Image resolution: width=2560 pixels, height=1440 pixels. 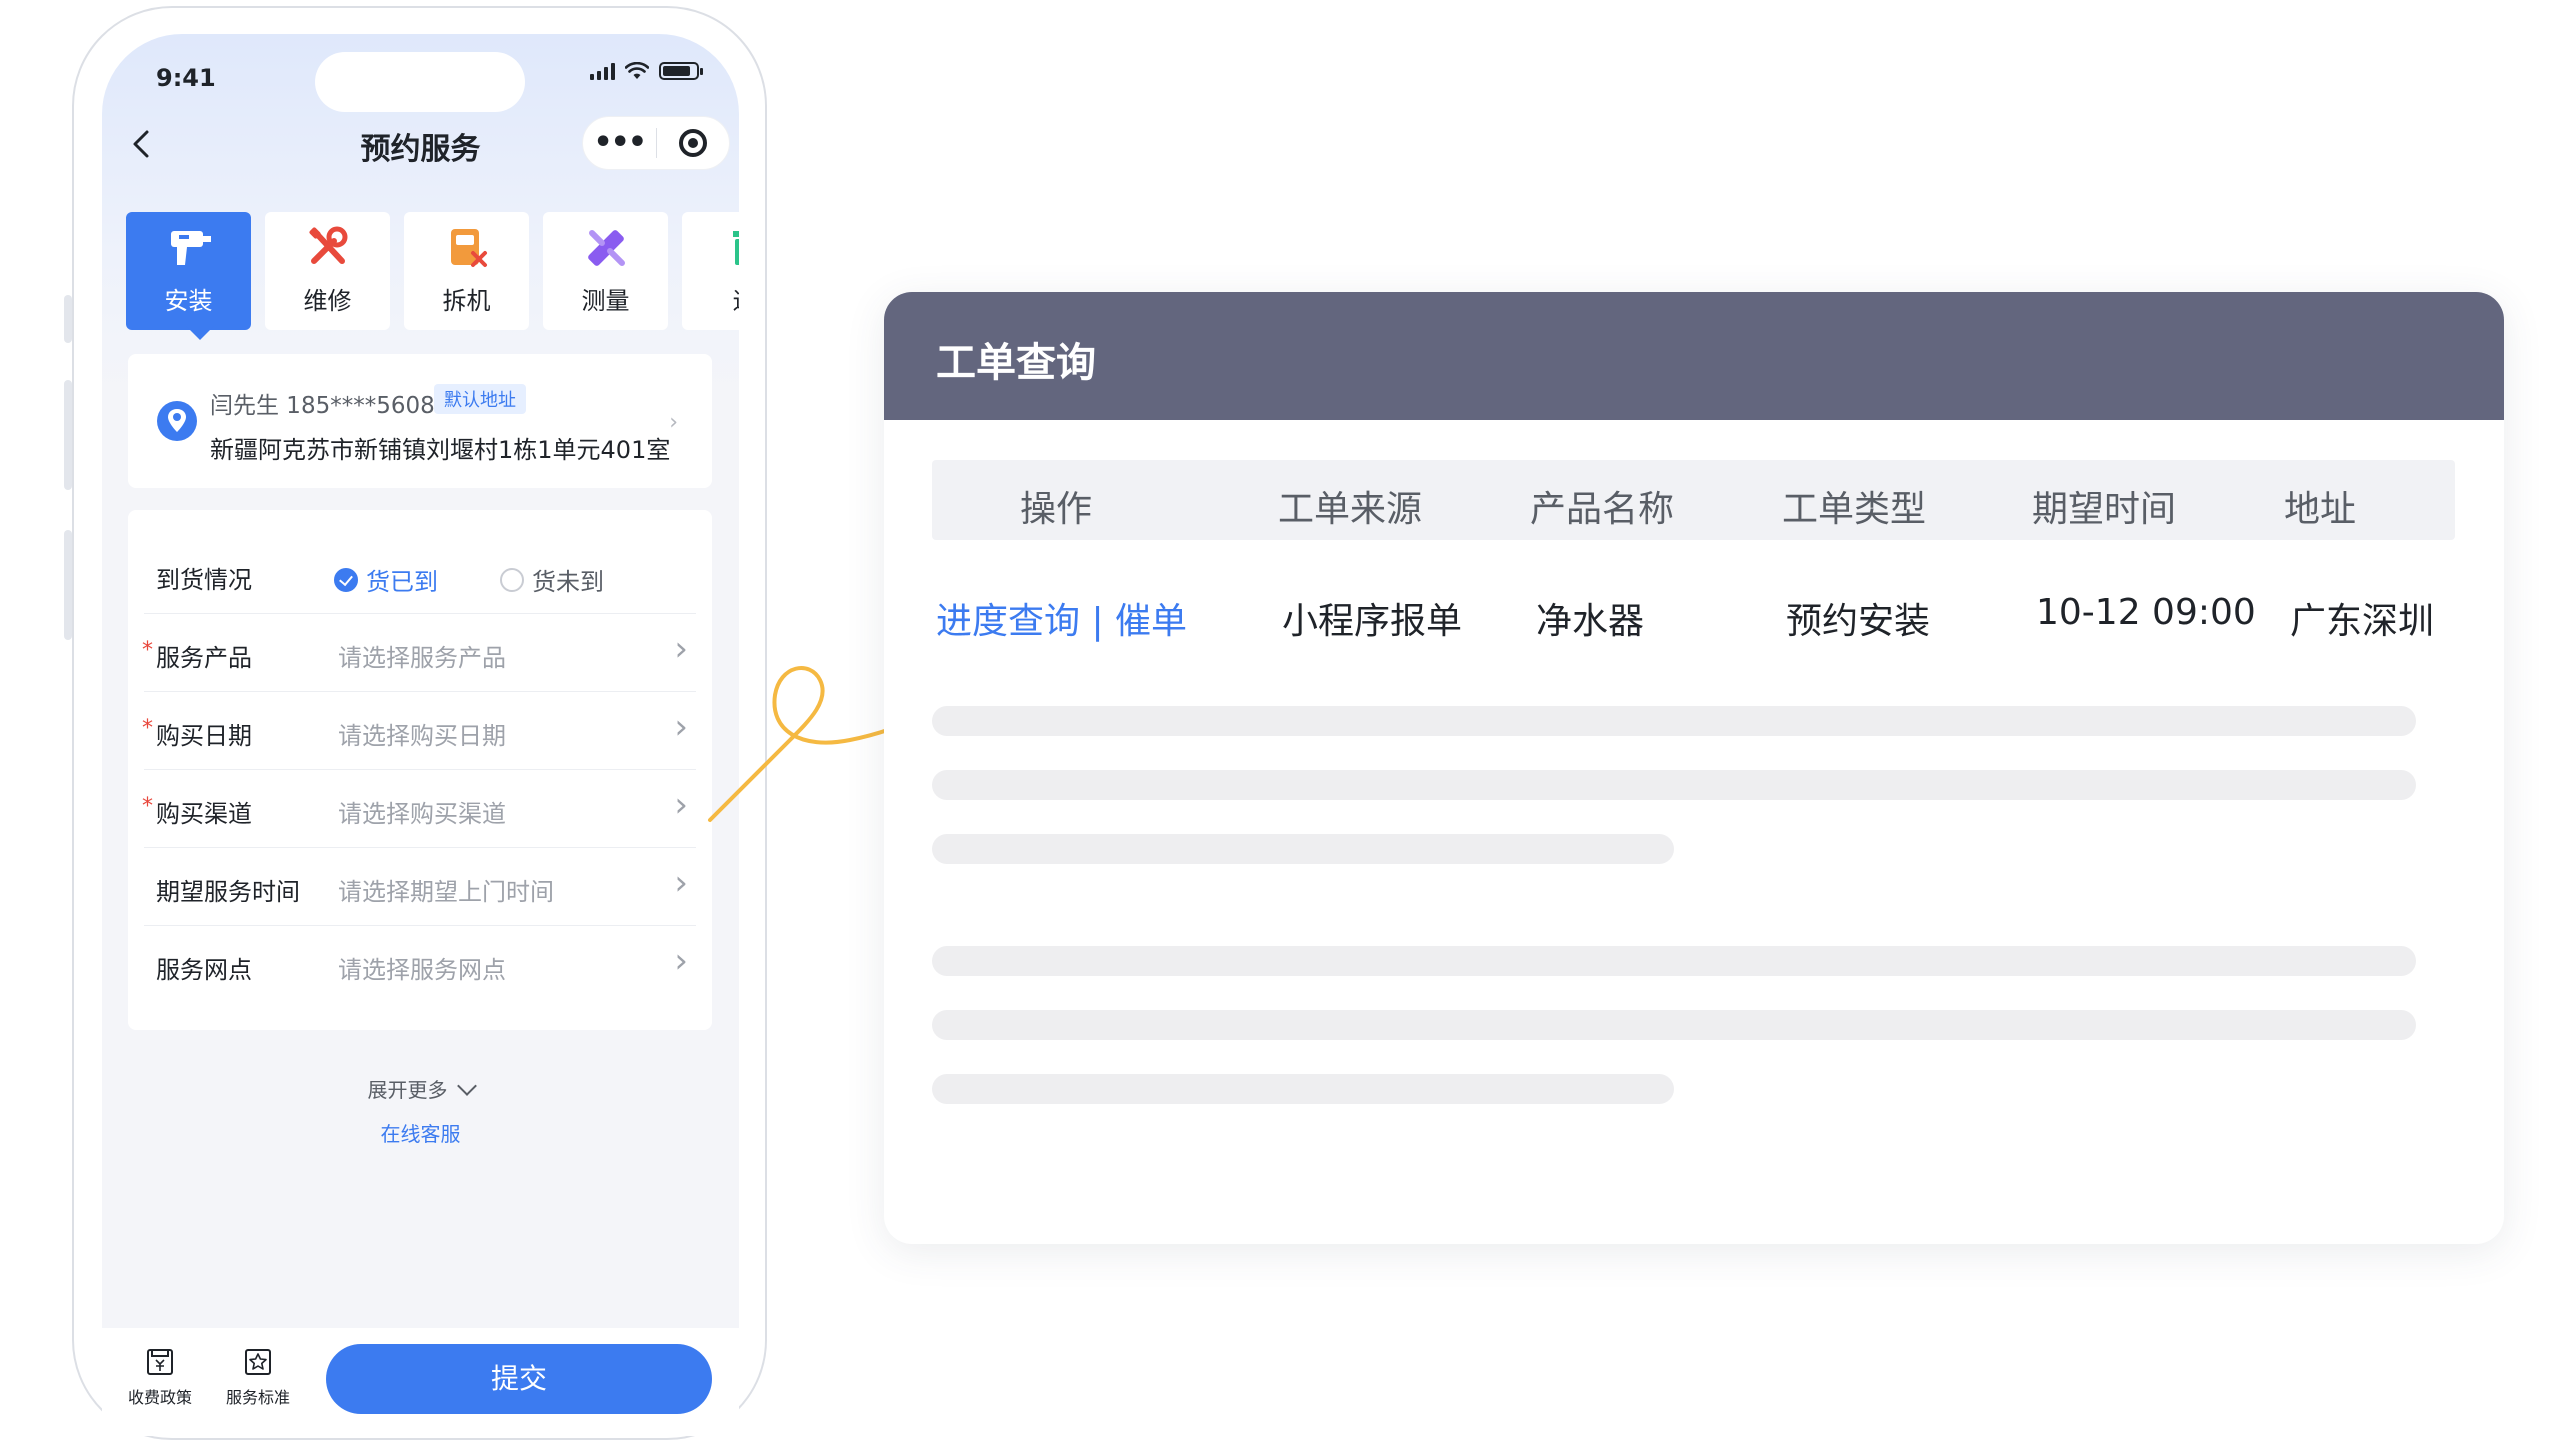 What do you see at coordinates (160, 1362) in the screenshot?
I see `fee-document-icon` at bounding box center [160, 1362].